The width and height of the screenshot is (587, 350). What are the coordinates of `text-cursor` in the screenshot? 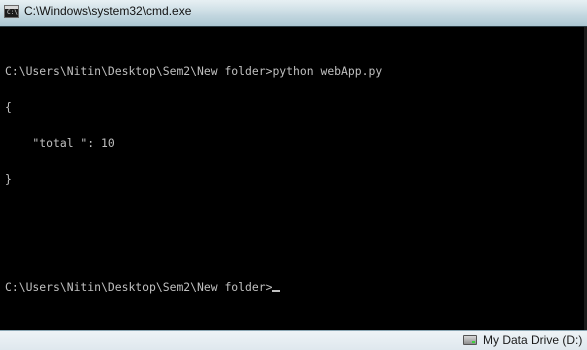 It's located at (276, 291).